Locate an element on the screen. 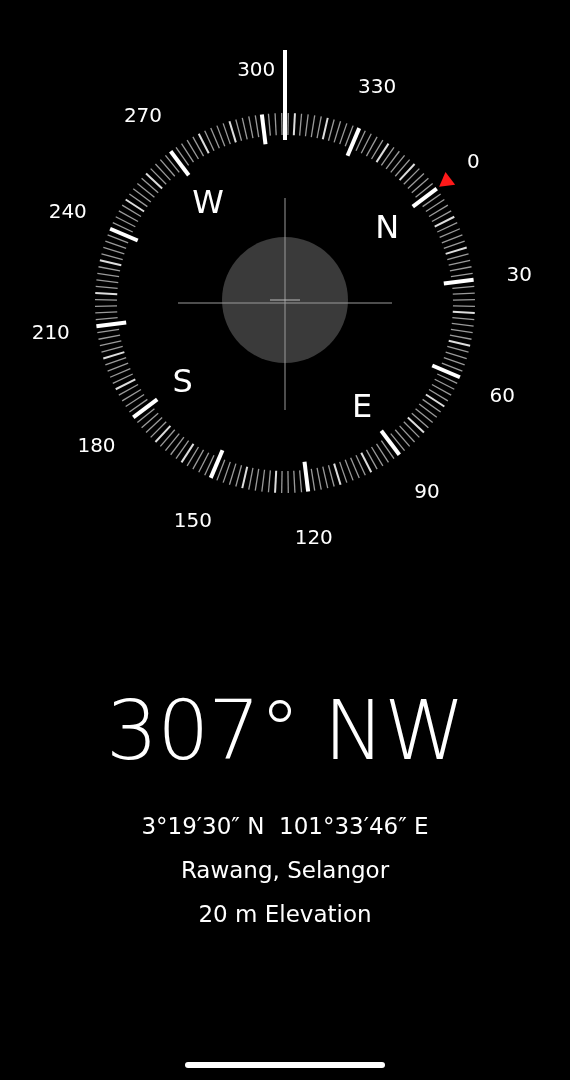 This screenshot has height=1080, width=570. cardinal-label: E is located at coordinates (362, 406).